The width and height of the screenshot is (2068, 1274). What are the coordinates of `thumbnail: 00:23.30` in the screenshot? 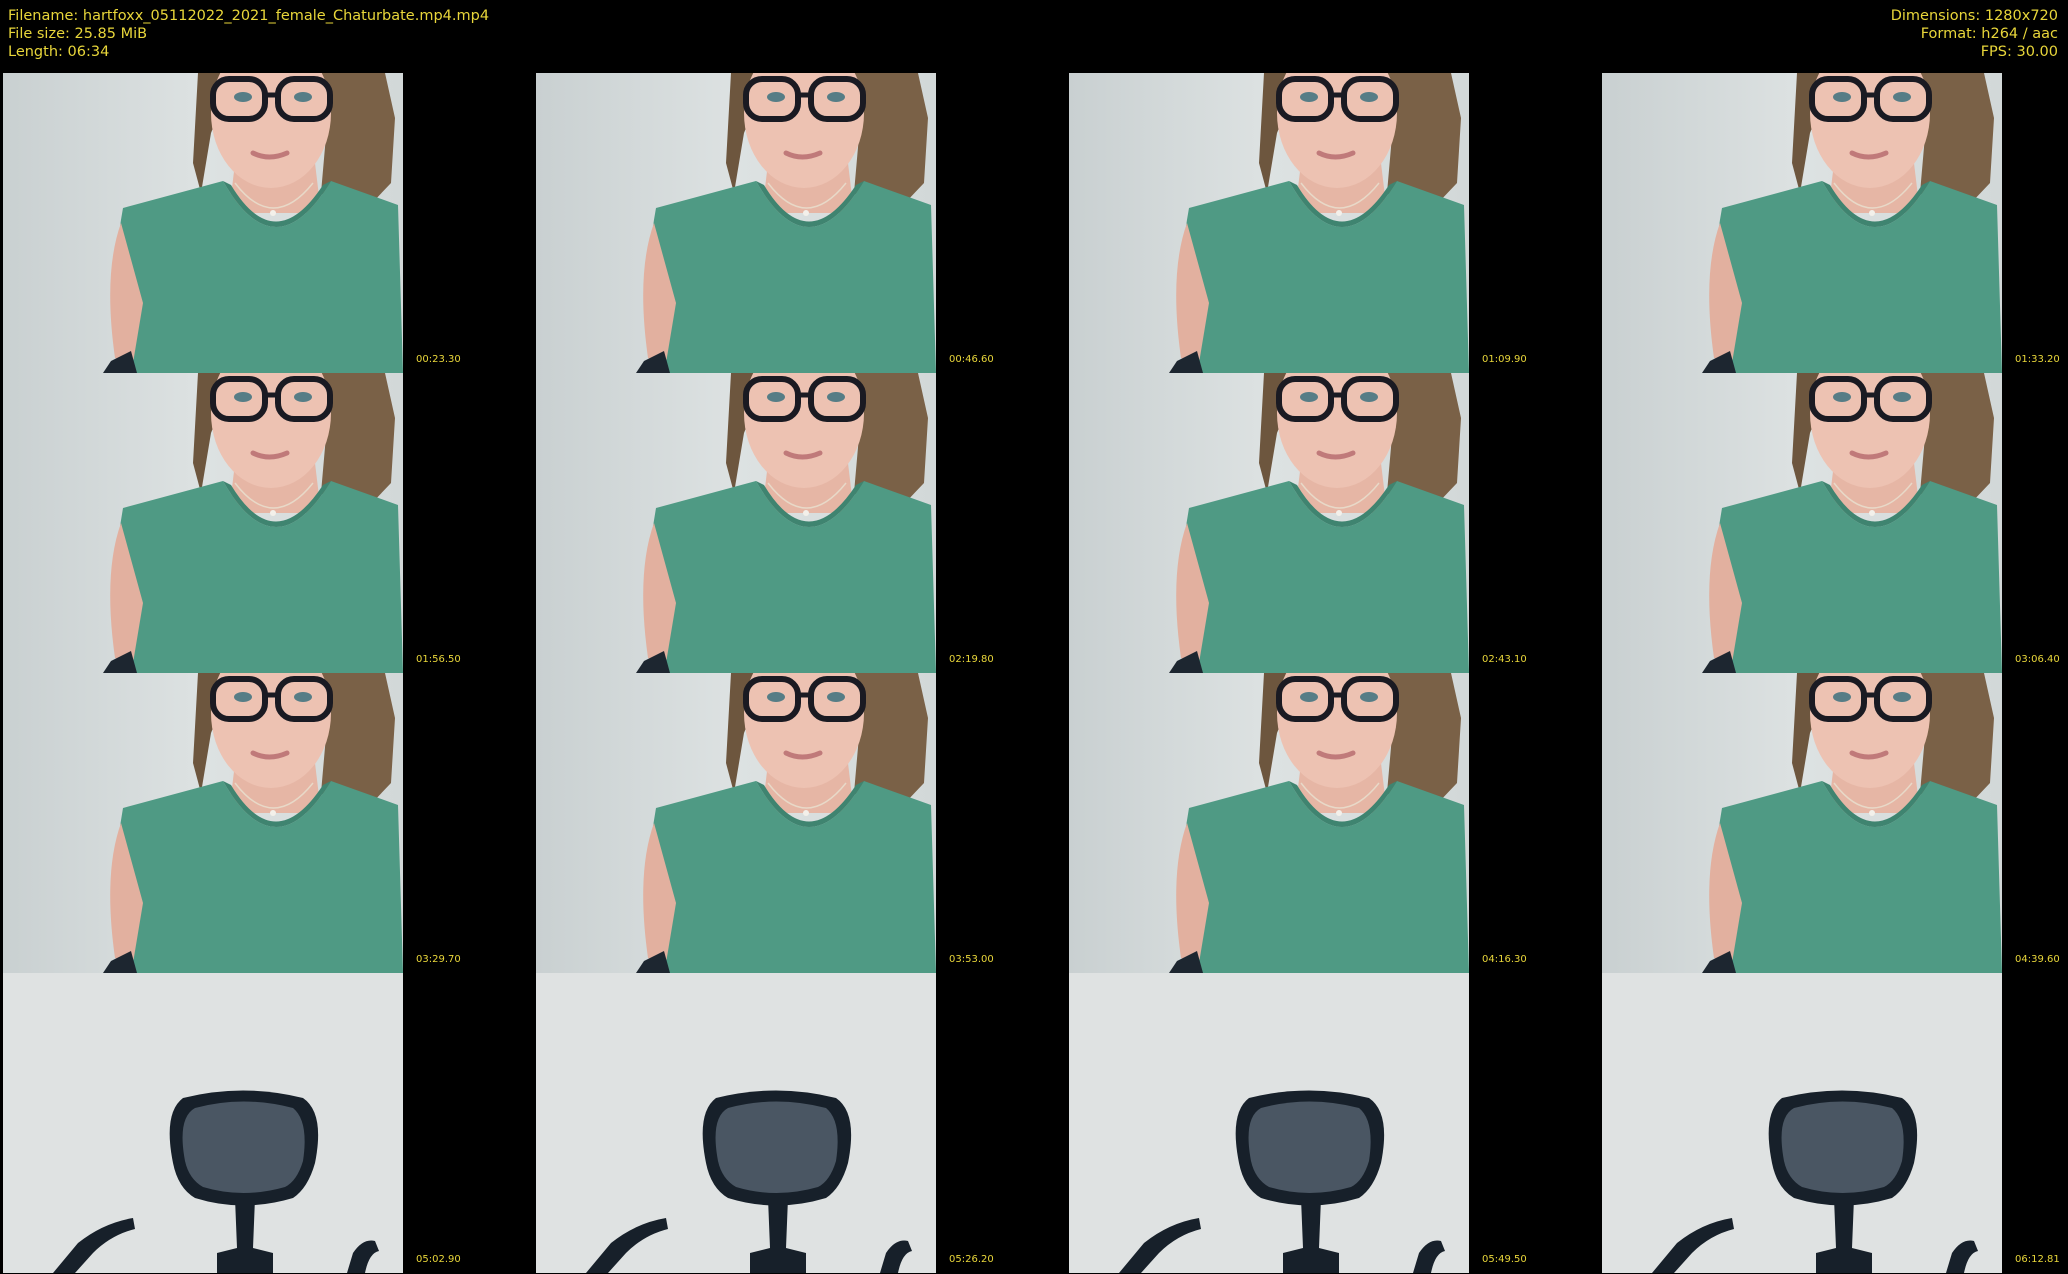 It's located at (266, 223).